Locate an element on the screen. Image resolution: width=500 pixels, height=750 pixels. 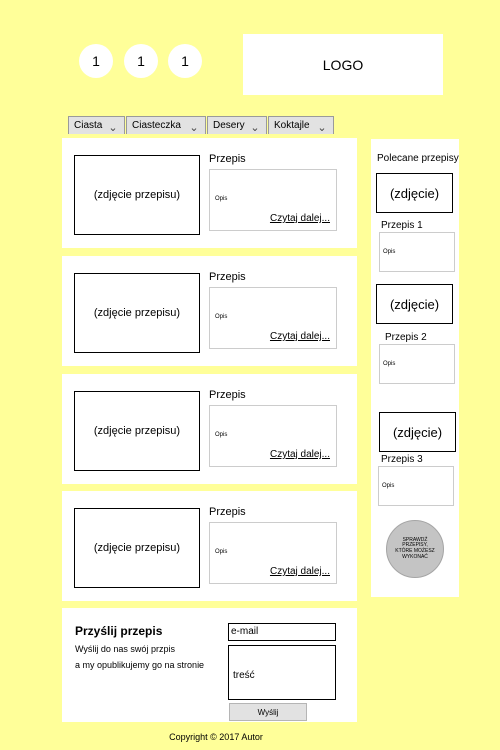
check-recipes-button: SPRAWDŹ PRZEPISY, KTÓRE MOŻESZ WYKONAĆ is located at coordinates (415, 549).